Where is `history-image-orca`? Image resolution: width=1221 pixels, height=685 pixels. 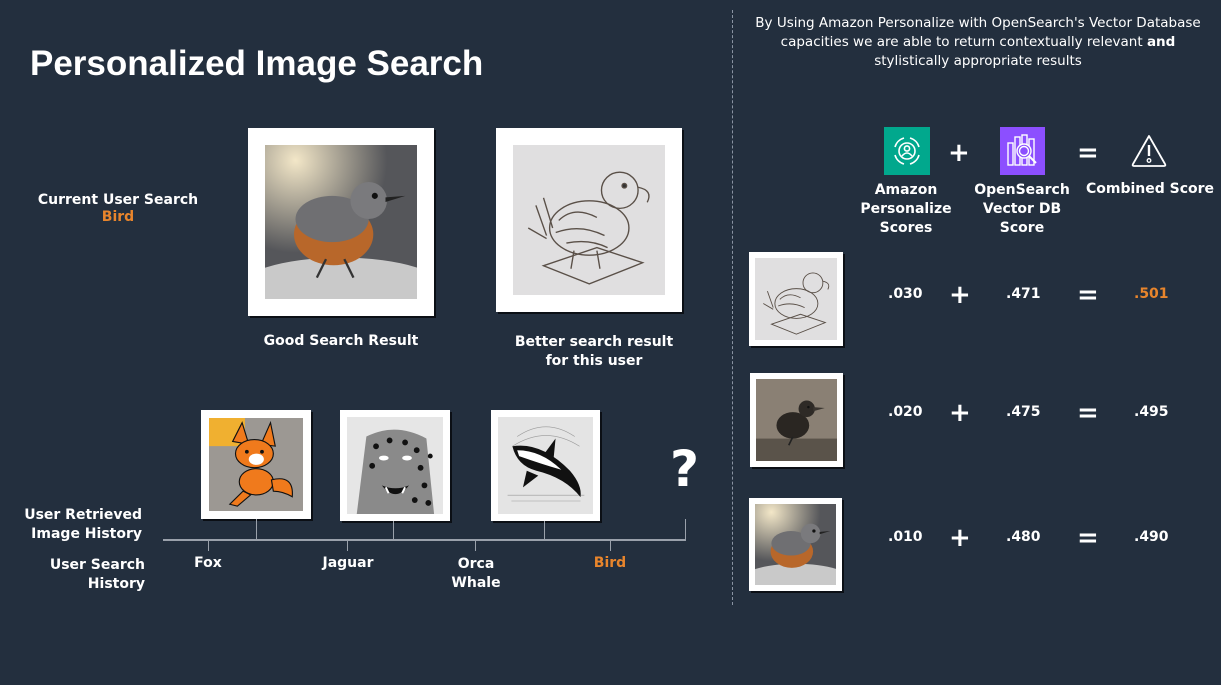
history-image-orca is located at coordinates (545, 465).